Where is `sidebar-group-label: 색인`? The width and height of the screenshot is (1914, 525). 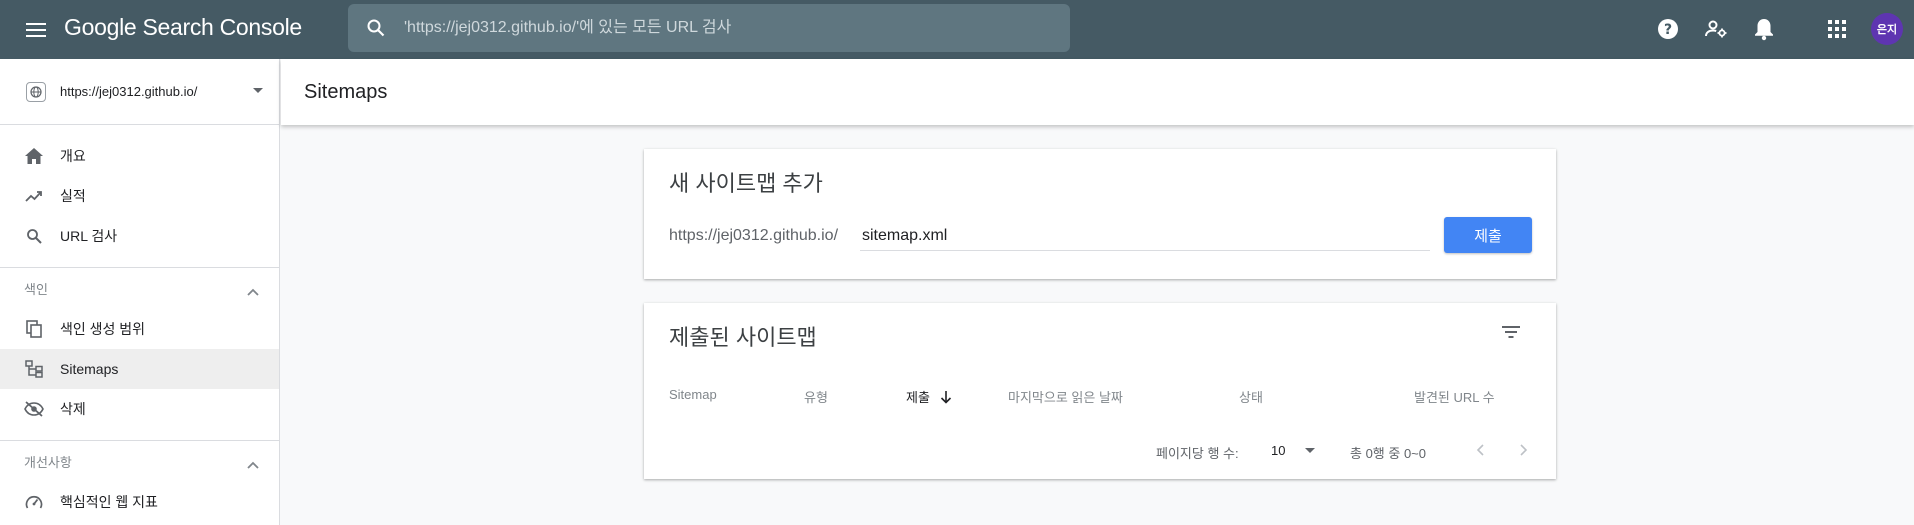 sidebar-group-label: 색인 is located at coordinates (36, 289).